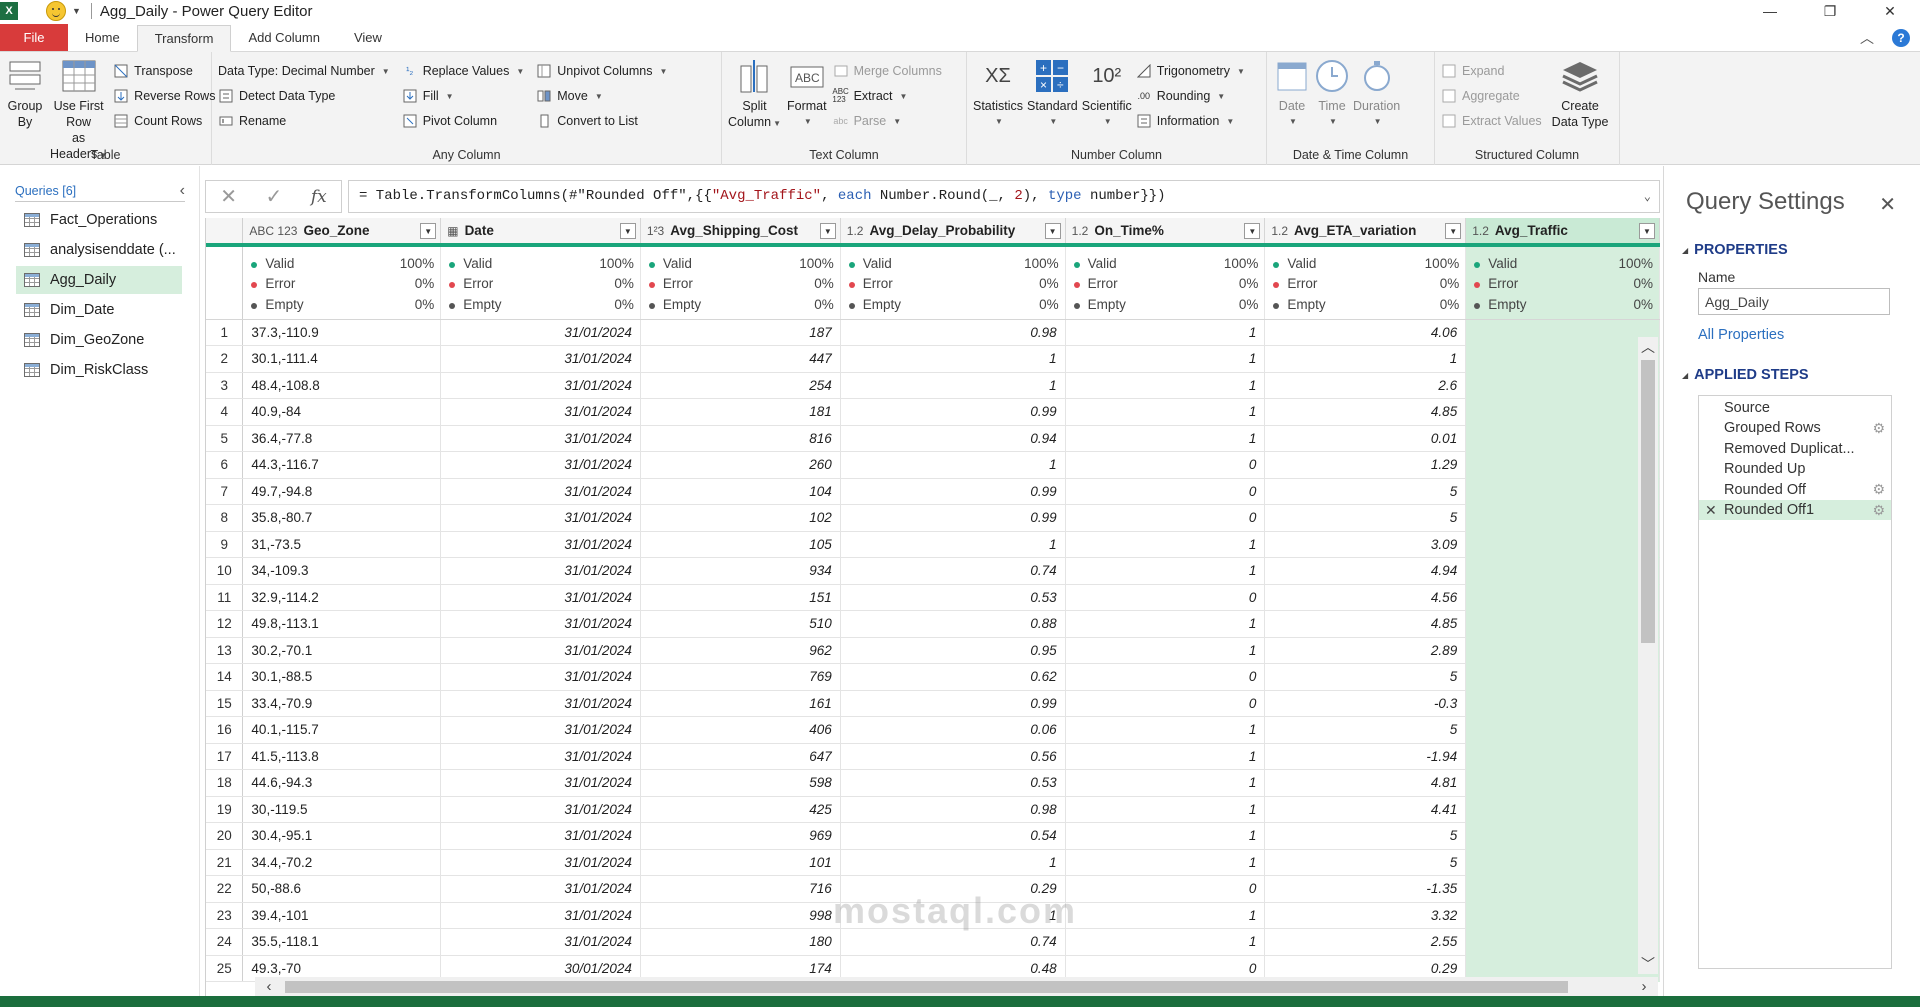 This screenshot has width=1920, height=1007. Describe the element at coordinates (740, 783) in the screenshot. I see `table-cell: 598` at that location.